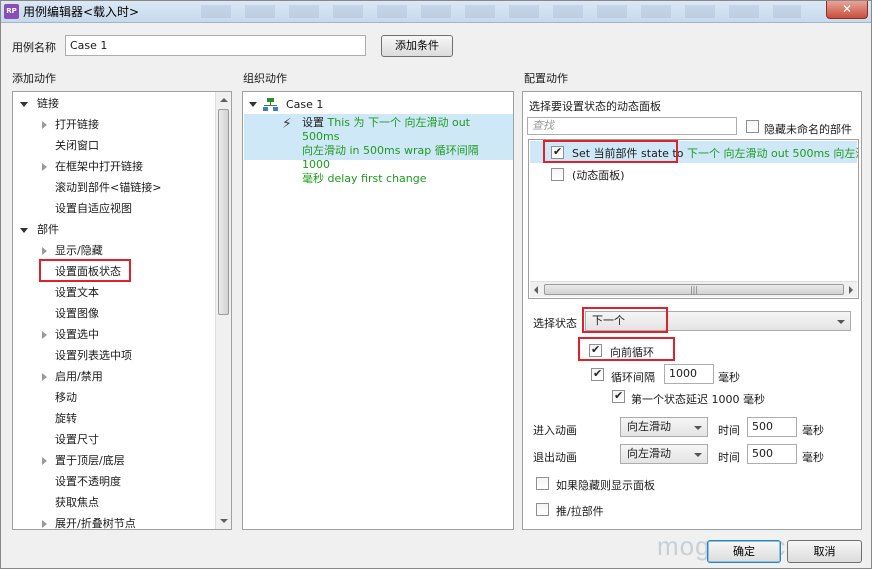 The width and height of the screenshot is (872, 569). I want to click on action-detail-2: 向左滑动 in 500ms wrap 循环间隔 1000, so click(390, 157).